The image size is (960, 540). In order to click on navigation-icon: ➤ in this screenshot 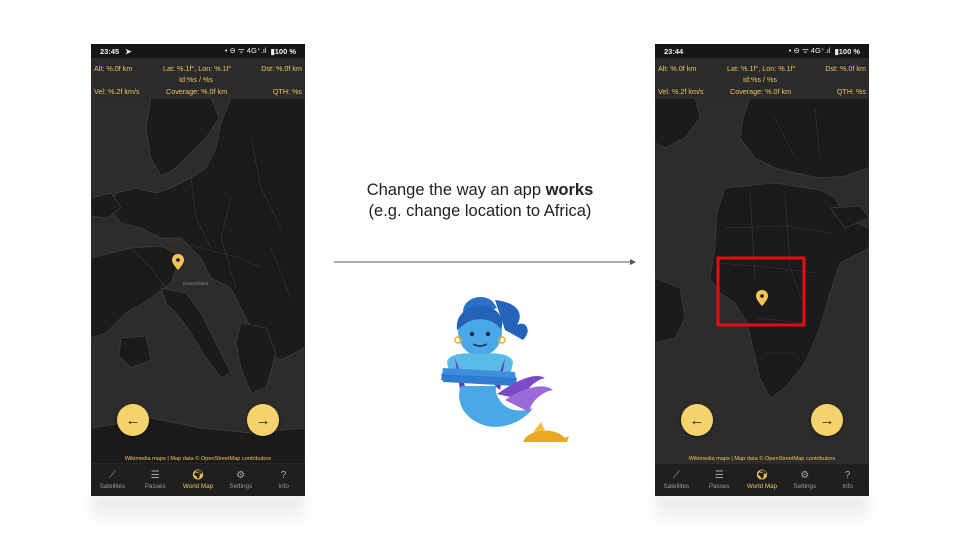, I will do `click(128, 51)`.